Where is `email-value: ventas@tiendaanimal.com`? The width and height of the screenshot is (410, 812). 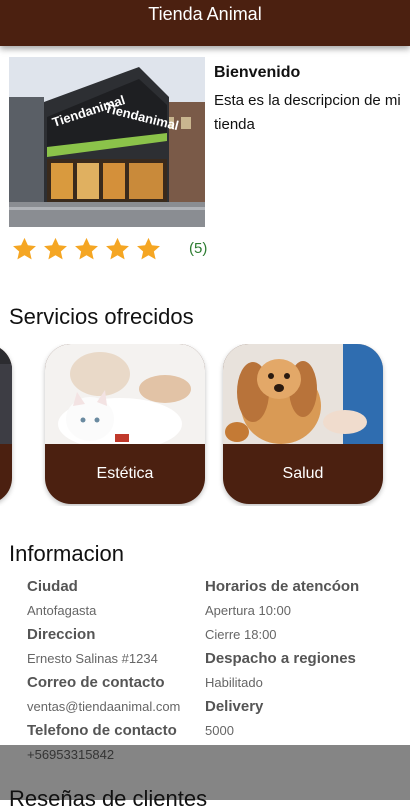 email-value: ventas@tiendaanimal.com is located at coordinates (104, 706).